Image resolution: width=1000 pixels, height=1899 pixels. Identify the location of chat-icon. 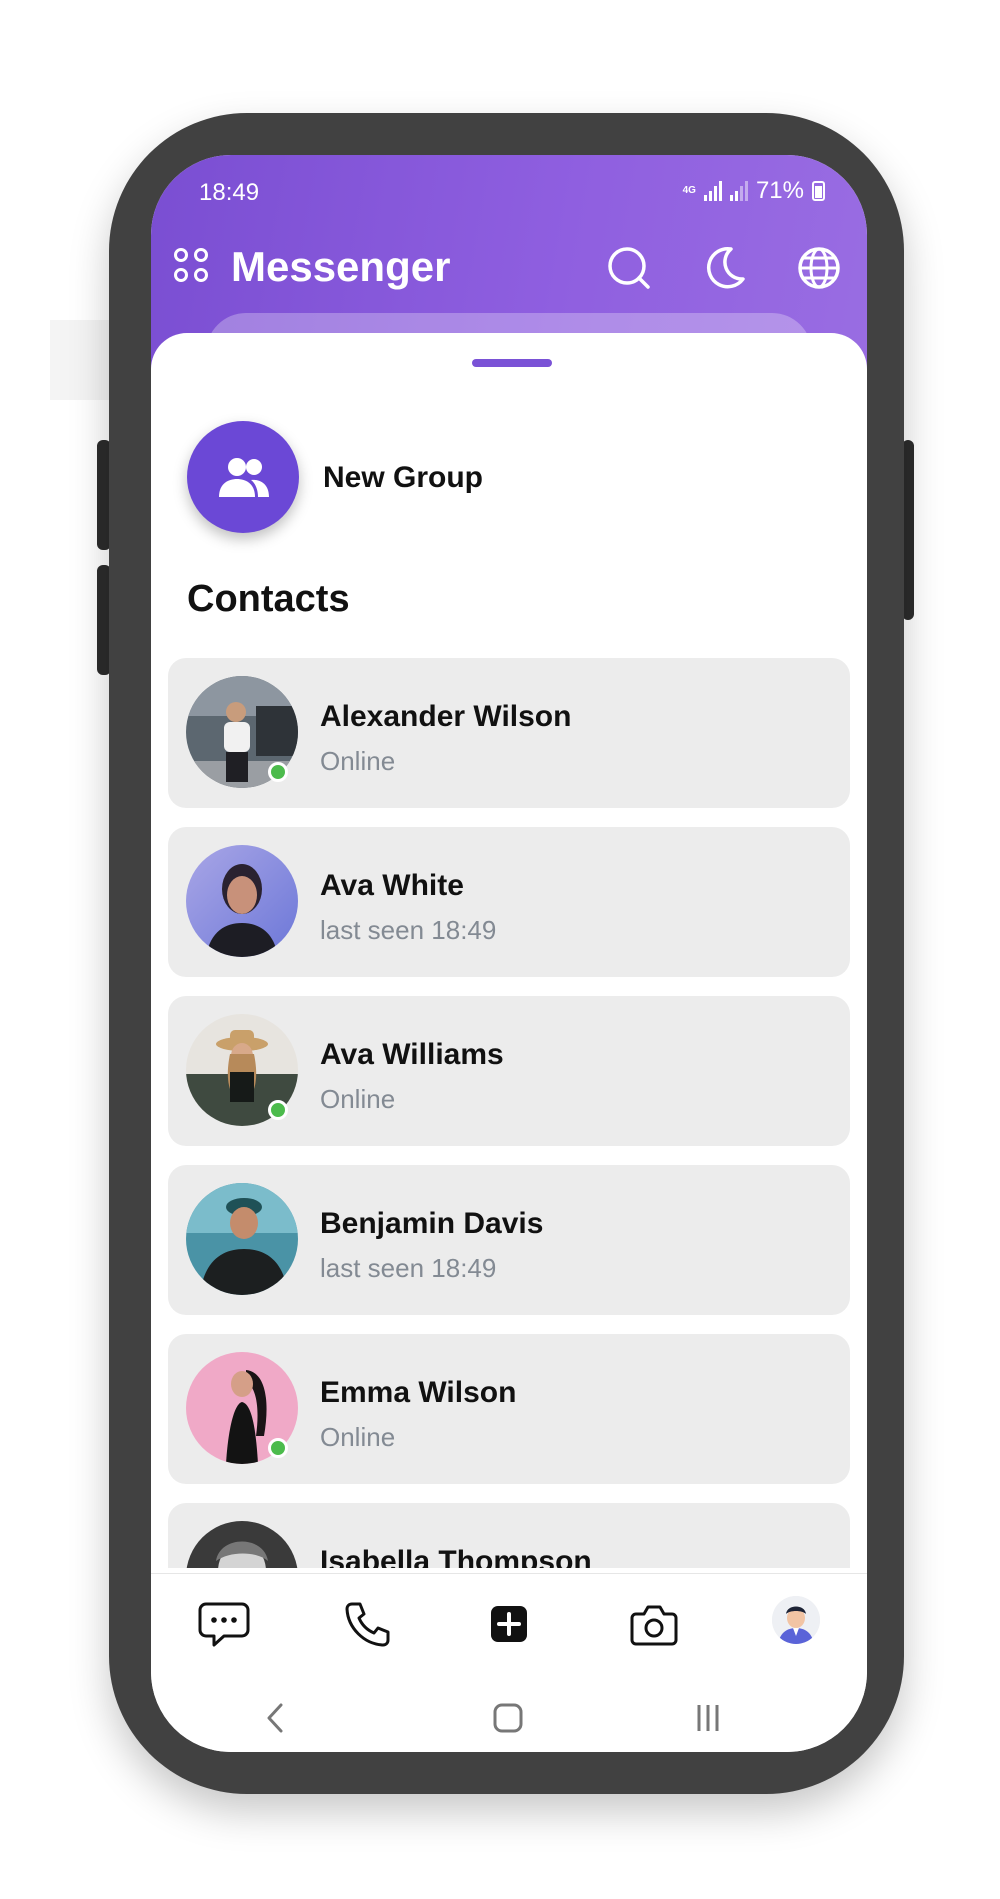
(224, 1624).